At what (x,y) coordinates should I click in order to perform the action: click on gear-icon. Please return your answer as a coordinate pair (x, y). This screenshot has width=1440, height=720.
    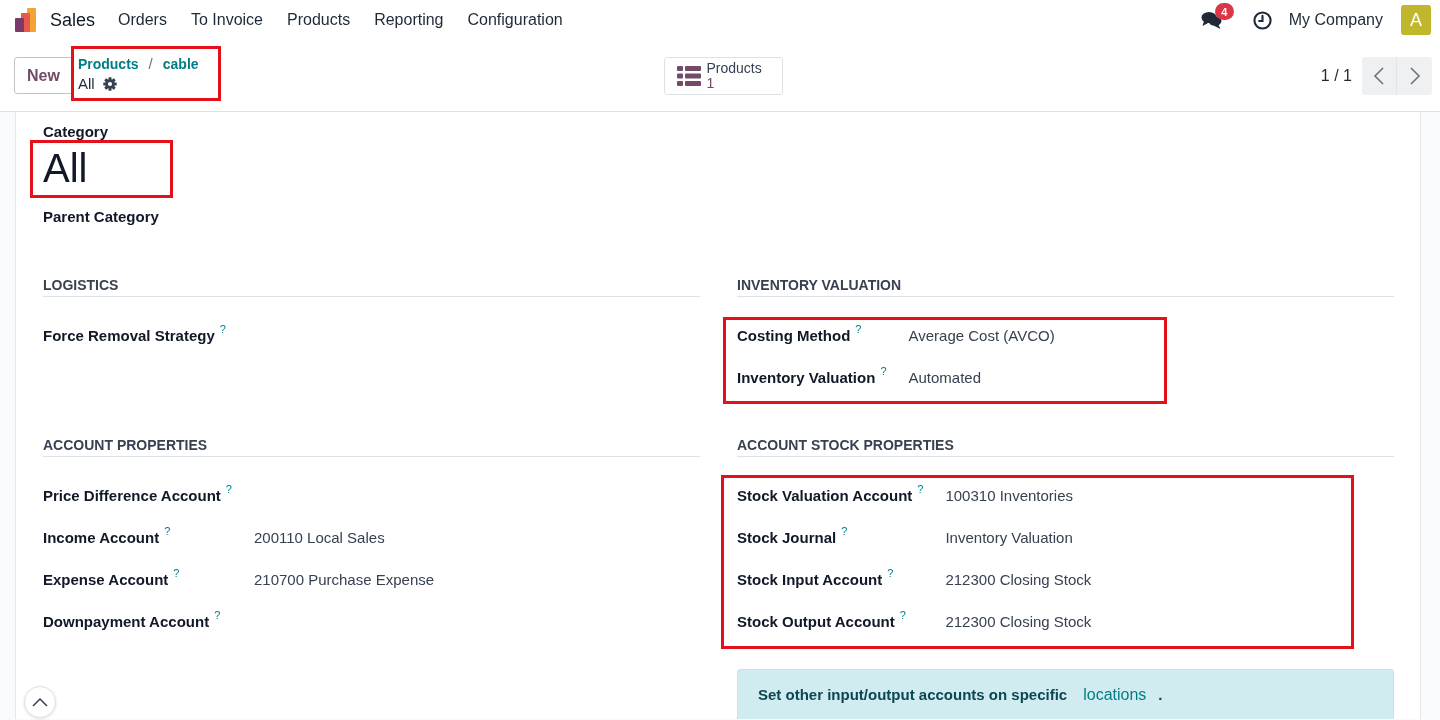
    Looking at the image, I should click on (109, 83).